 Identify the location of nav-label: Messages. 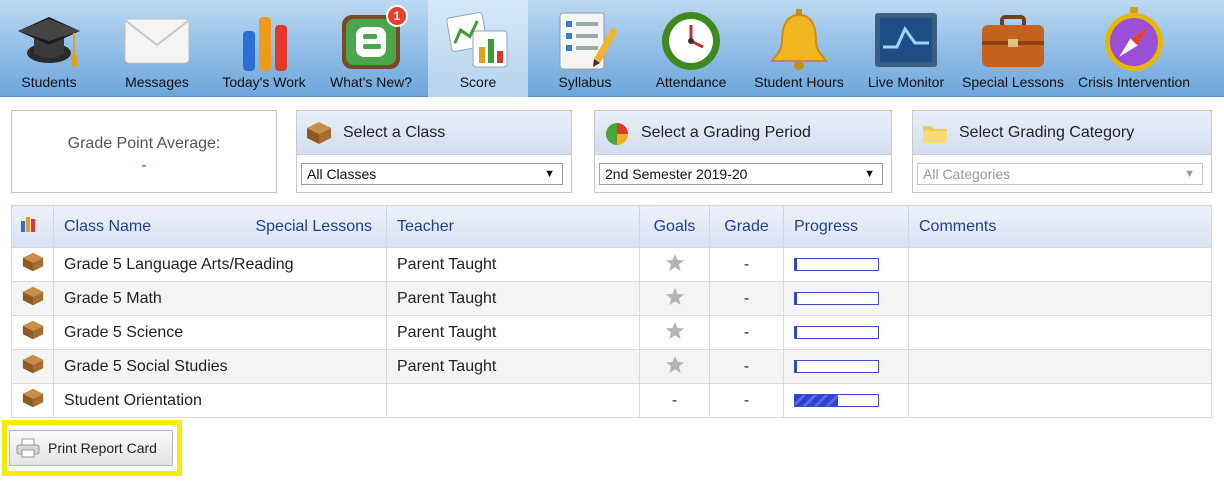
(157, 82).